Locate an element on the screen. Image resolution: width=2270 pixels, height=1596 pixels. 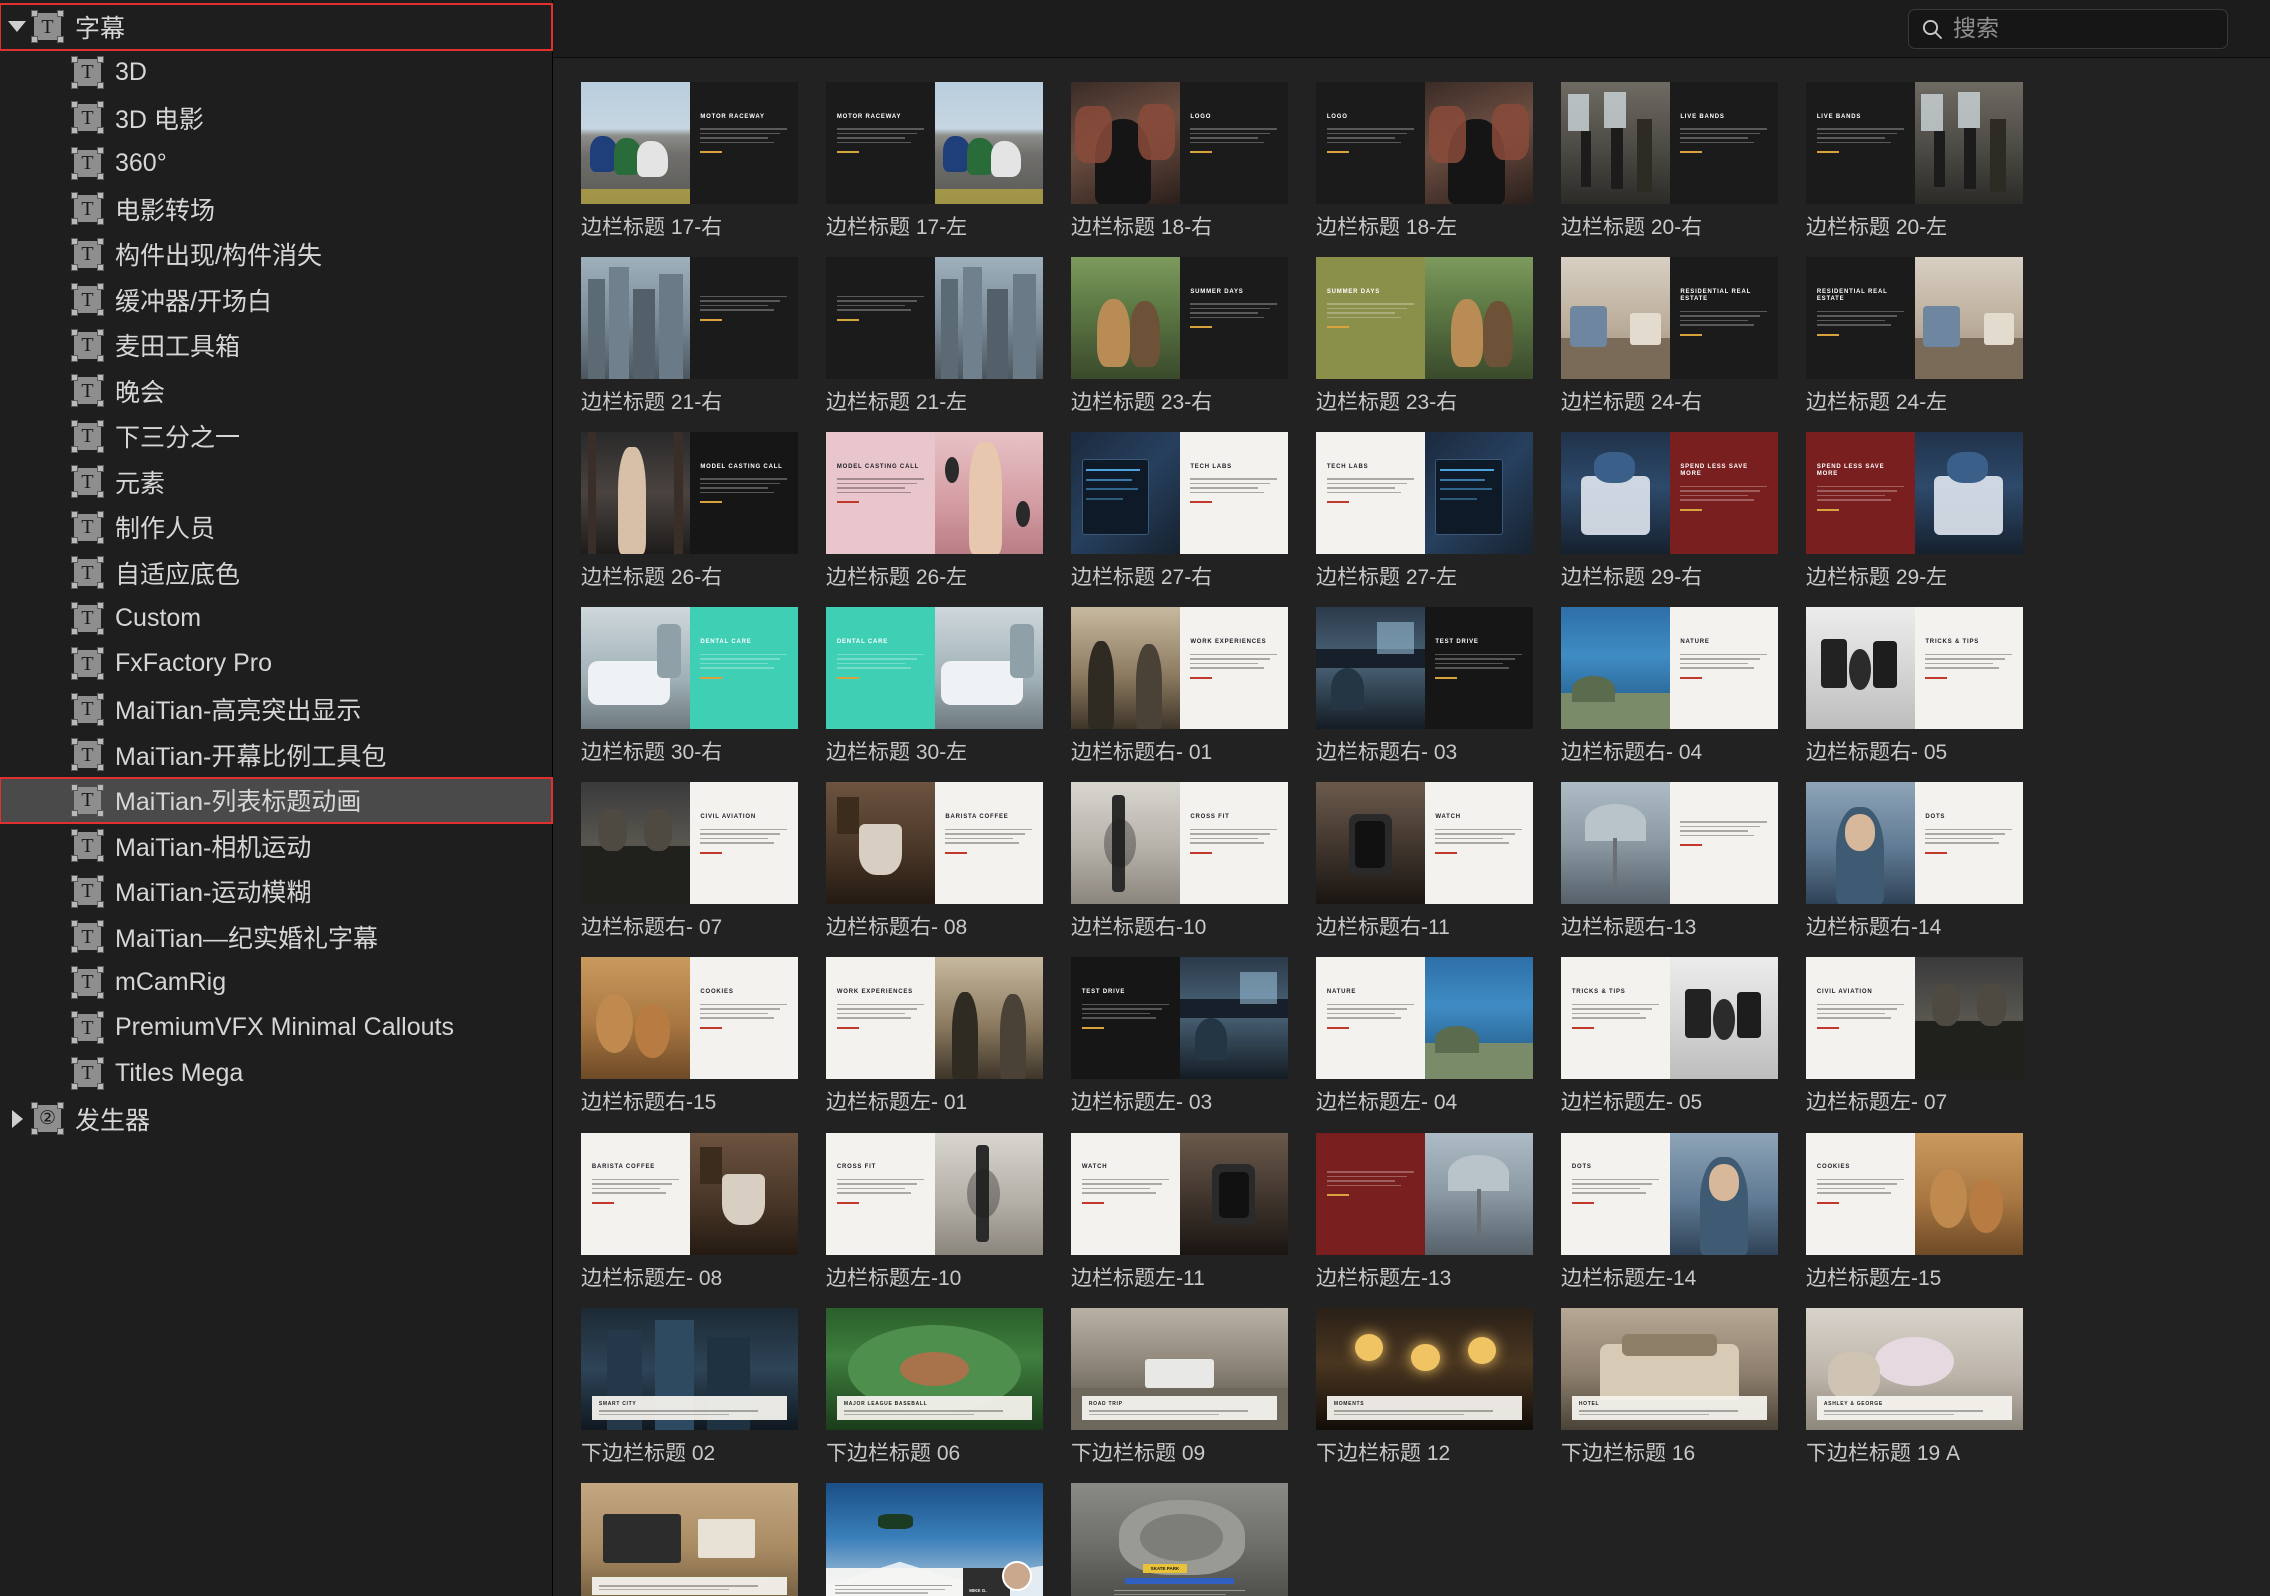
grid-item: HOTEL 下边栏标题 16 is located at coordinates (1669, 1386).